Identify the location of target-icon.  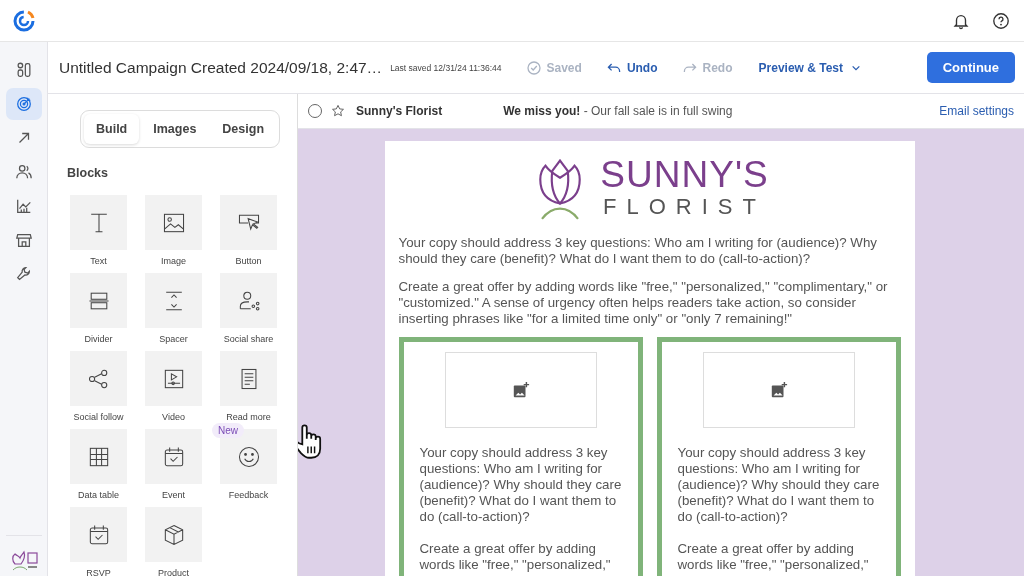
(23, 104).